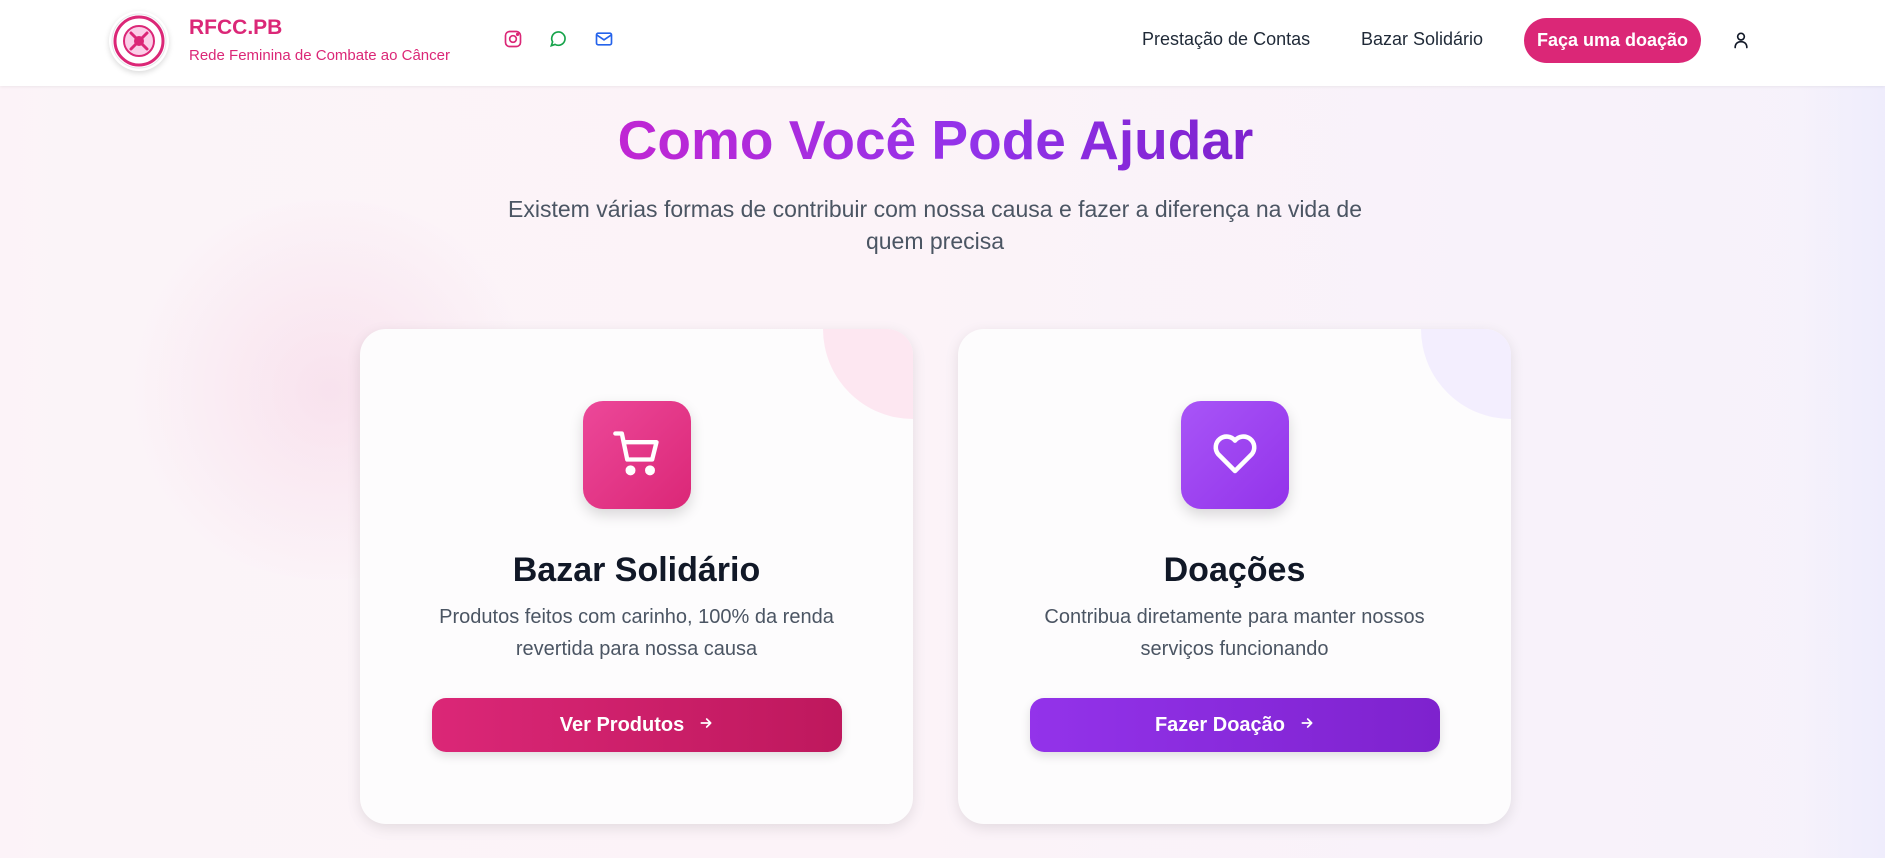  I want to click on card-title: Doações, so click(1234, 570).